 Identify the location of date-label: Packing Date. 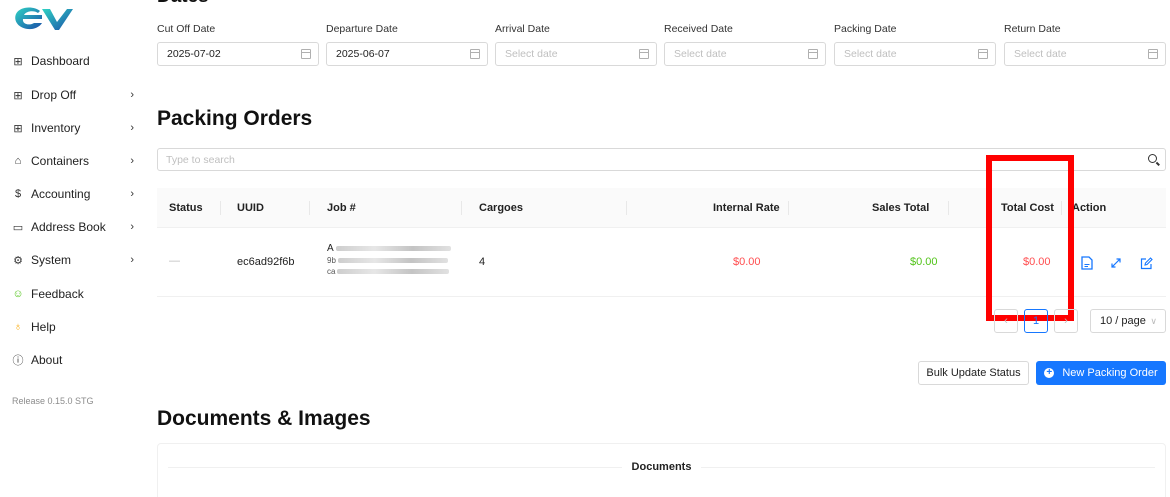
(865, 29).